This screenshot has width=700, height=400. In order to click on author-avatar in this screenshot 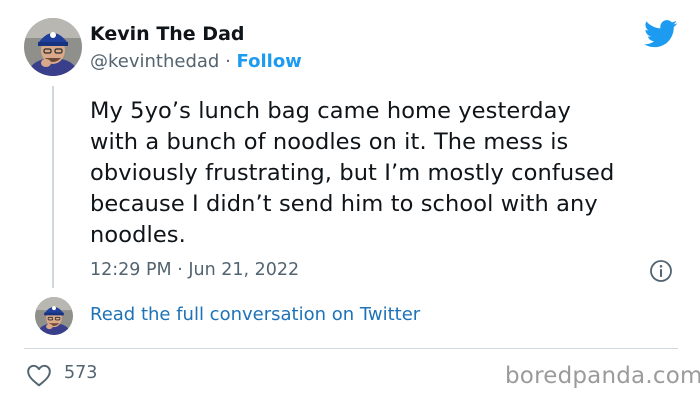, I will do `click(53, 47)`.